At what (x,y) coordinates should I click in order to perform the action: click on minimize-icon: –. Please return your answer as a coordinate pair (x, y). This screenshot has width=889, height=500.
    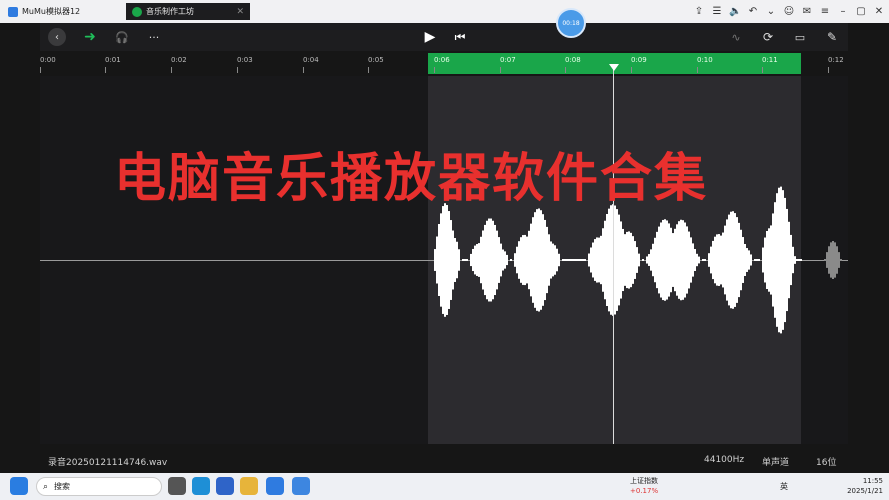
    Looking at the image, I should click on (843, 11).